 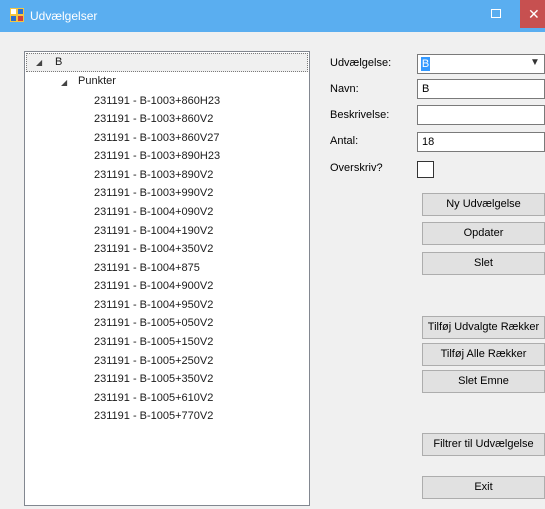 I want to click on count-label: Antal:, so click(x=344, y=141).